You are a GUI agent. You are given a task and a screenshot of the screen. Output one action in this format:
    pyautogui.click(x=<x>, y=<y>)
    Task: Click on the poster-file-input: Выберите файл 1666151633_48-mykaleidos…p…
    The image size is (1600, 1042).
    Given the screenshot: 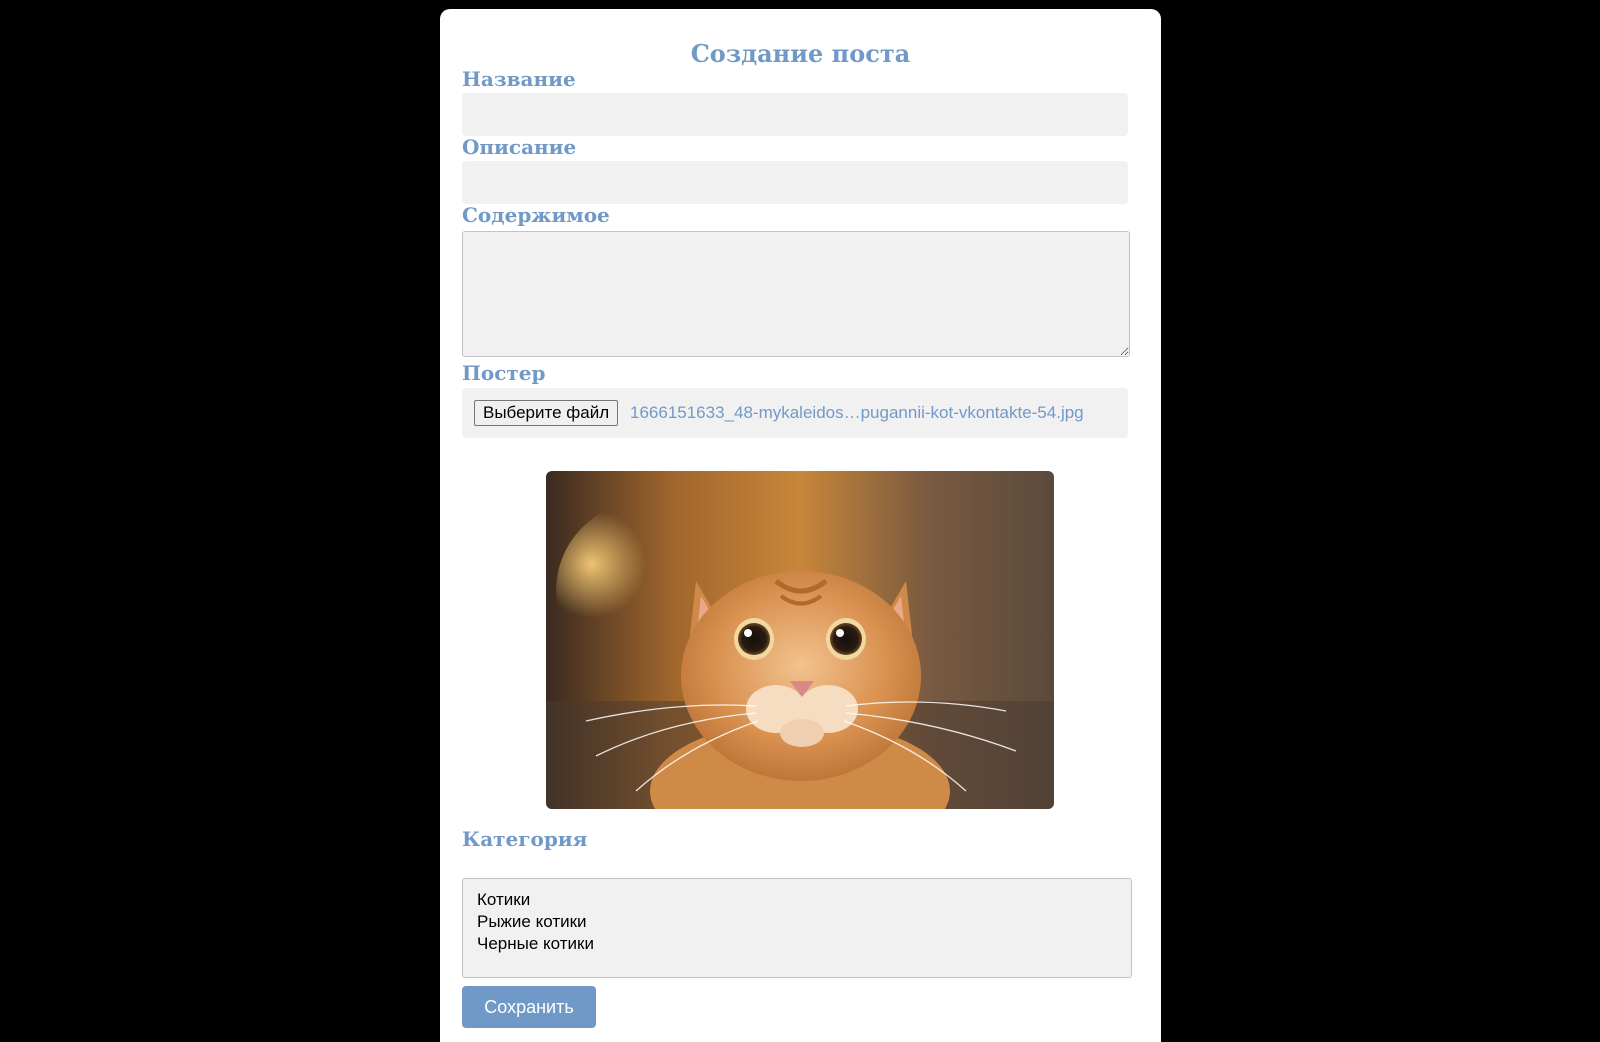 What is the action you would take?
    pyautogui.click(x=795, y=413)
    